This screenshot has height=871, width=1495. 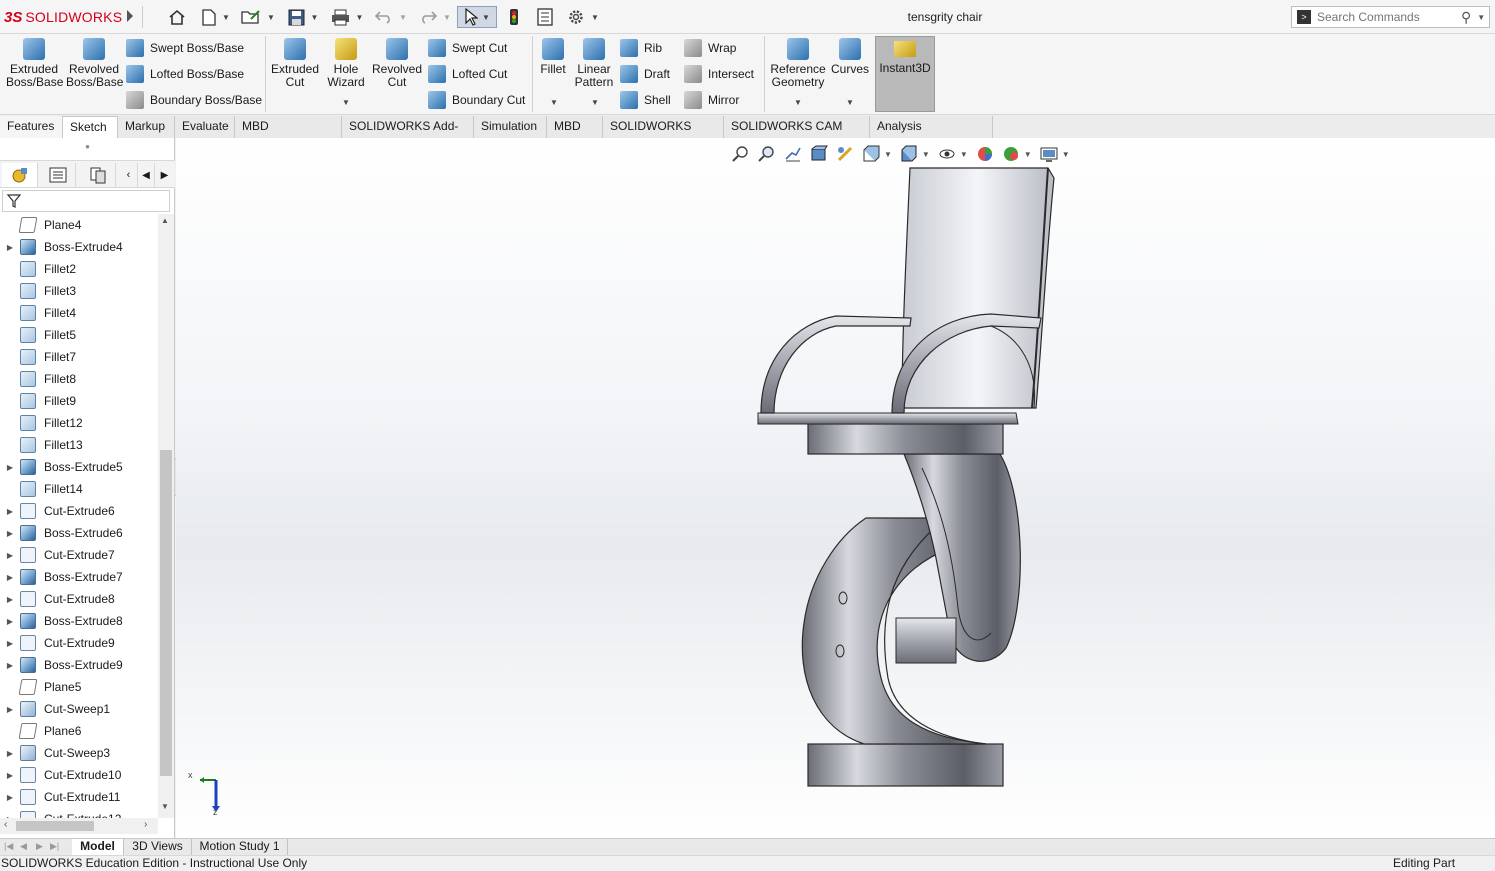 I want to click on select-button: ▼, so click(x=477, y=17).